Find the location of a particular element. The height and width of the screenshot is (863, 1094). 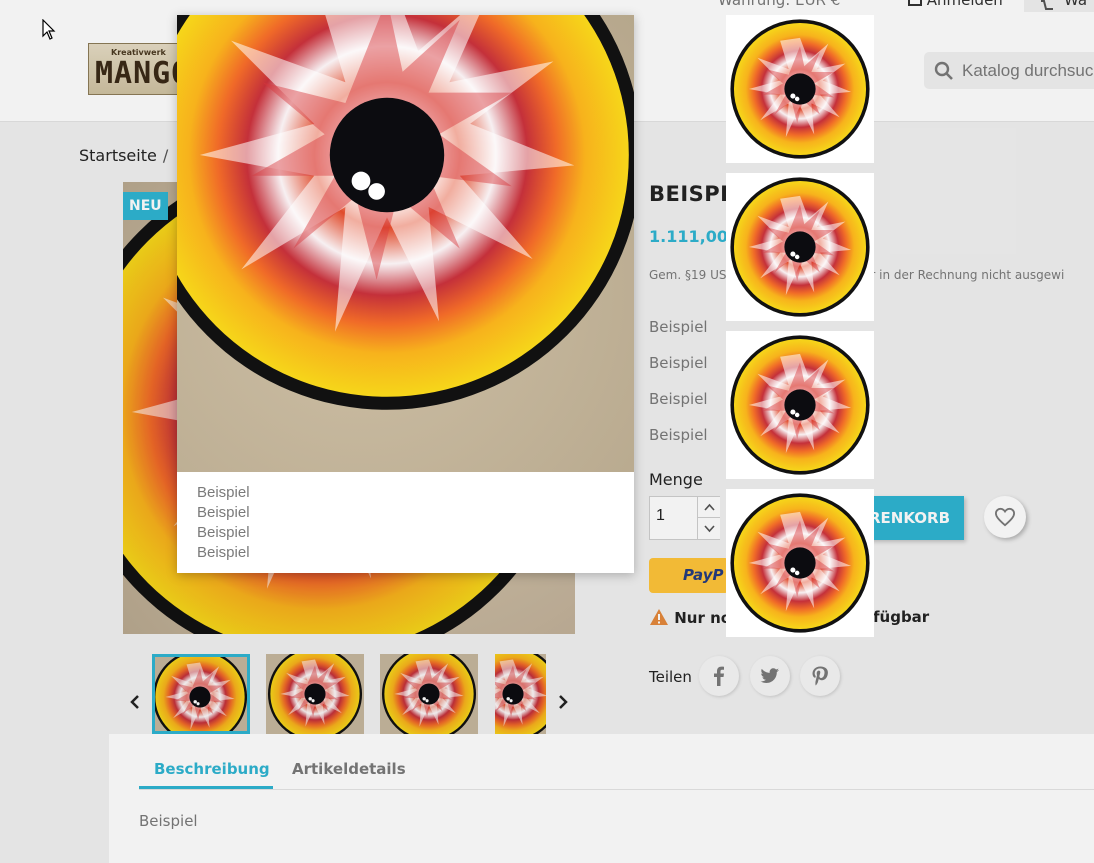

mouse-cursor-icon is located at coordinates (49, 29).